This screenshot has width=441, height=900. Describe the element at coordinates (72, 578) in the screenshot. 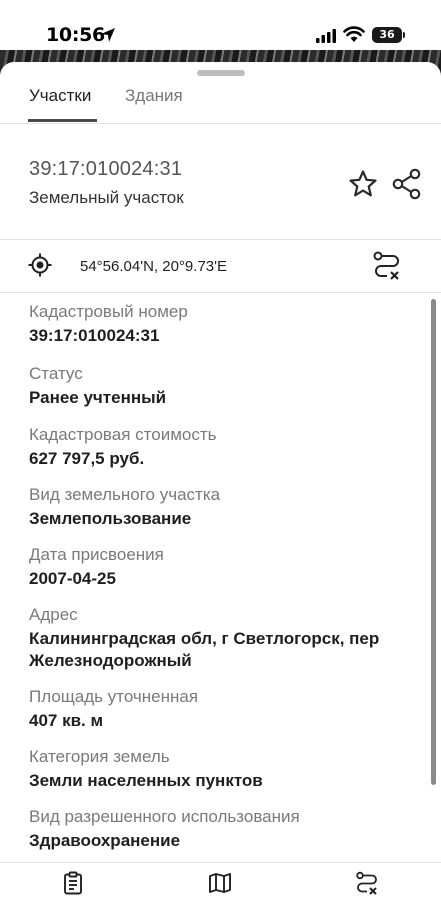

I see `field-value: 2007-04-25` at that location.